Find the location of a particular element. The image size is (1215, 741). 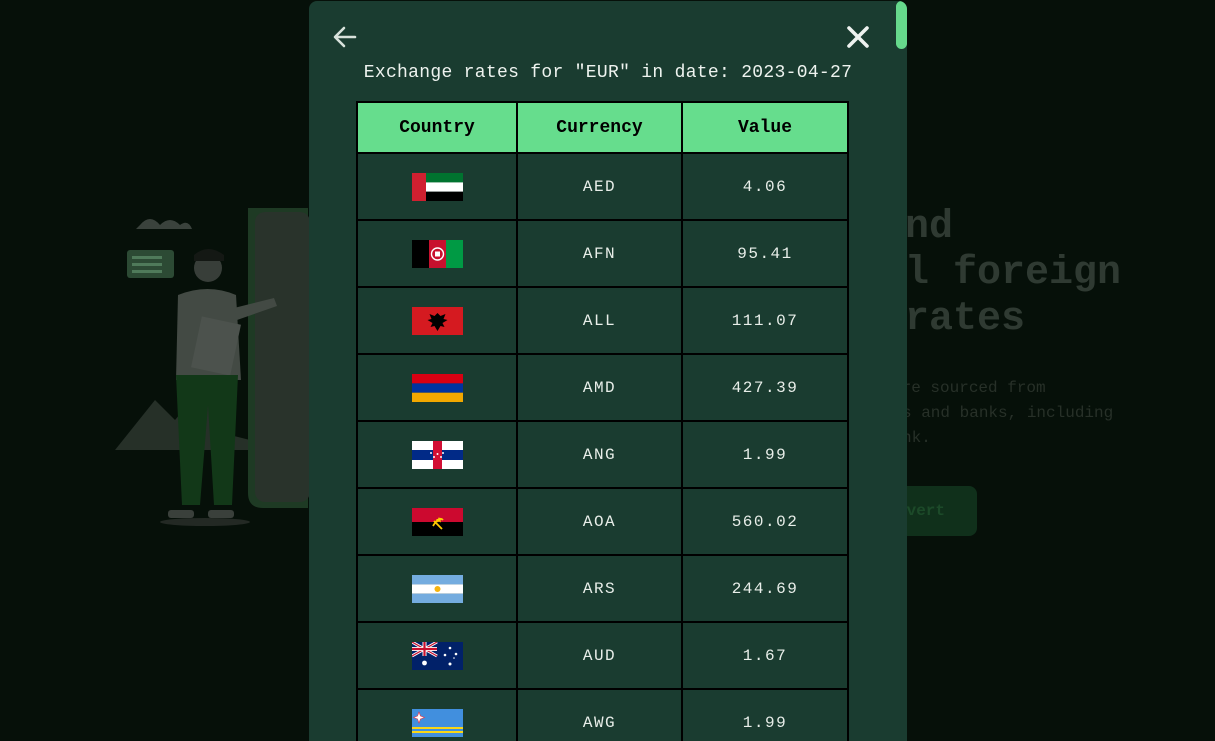

currency-cell: ALL is located at coordinates (599, 320).